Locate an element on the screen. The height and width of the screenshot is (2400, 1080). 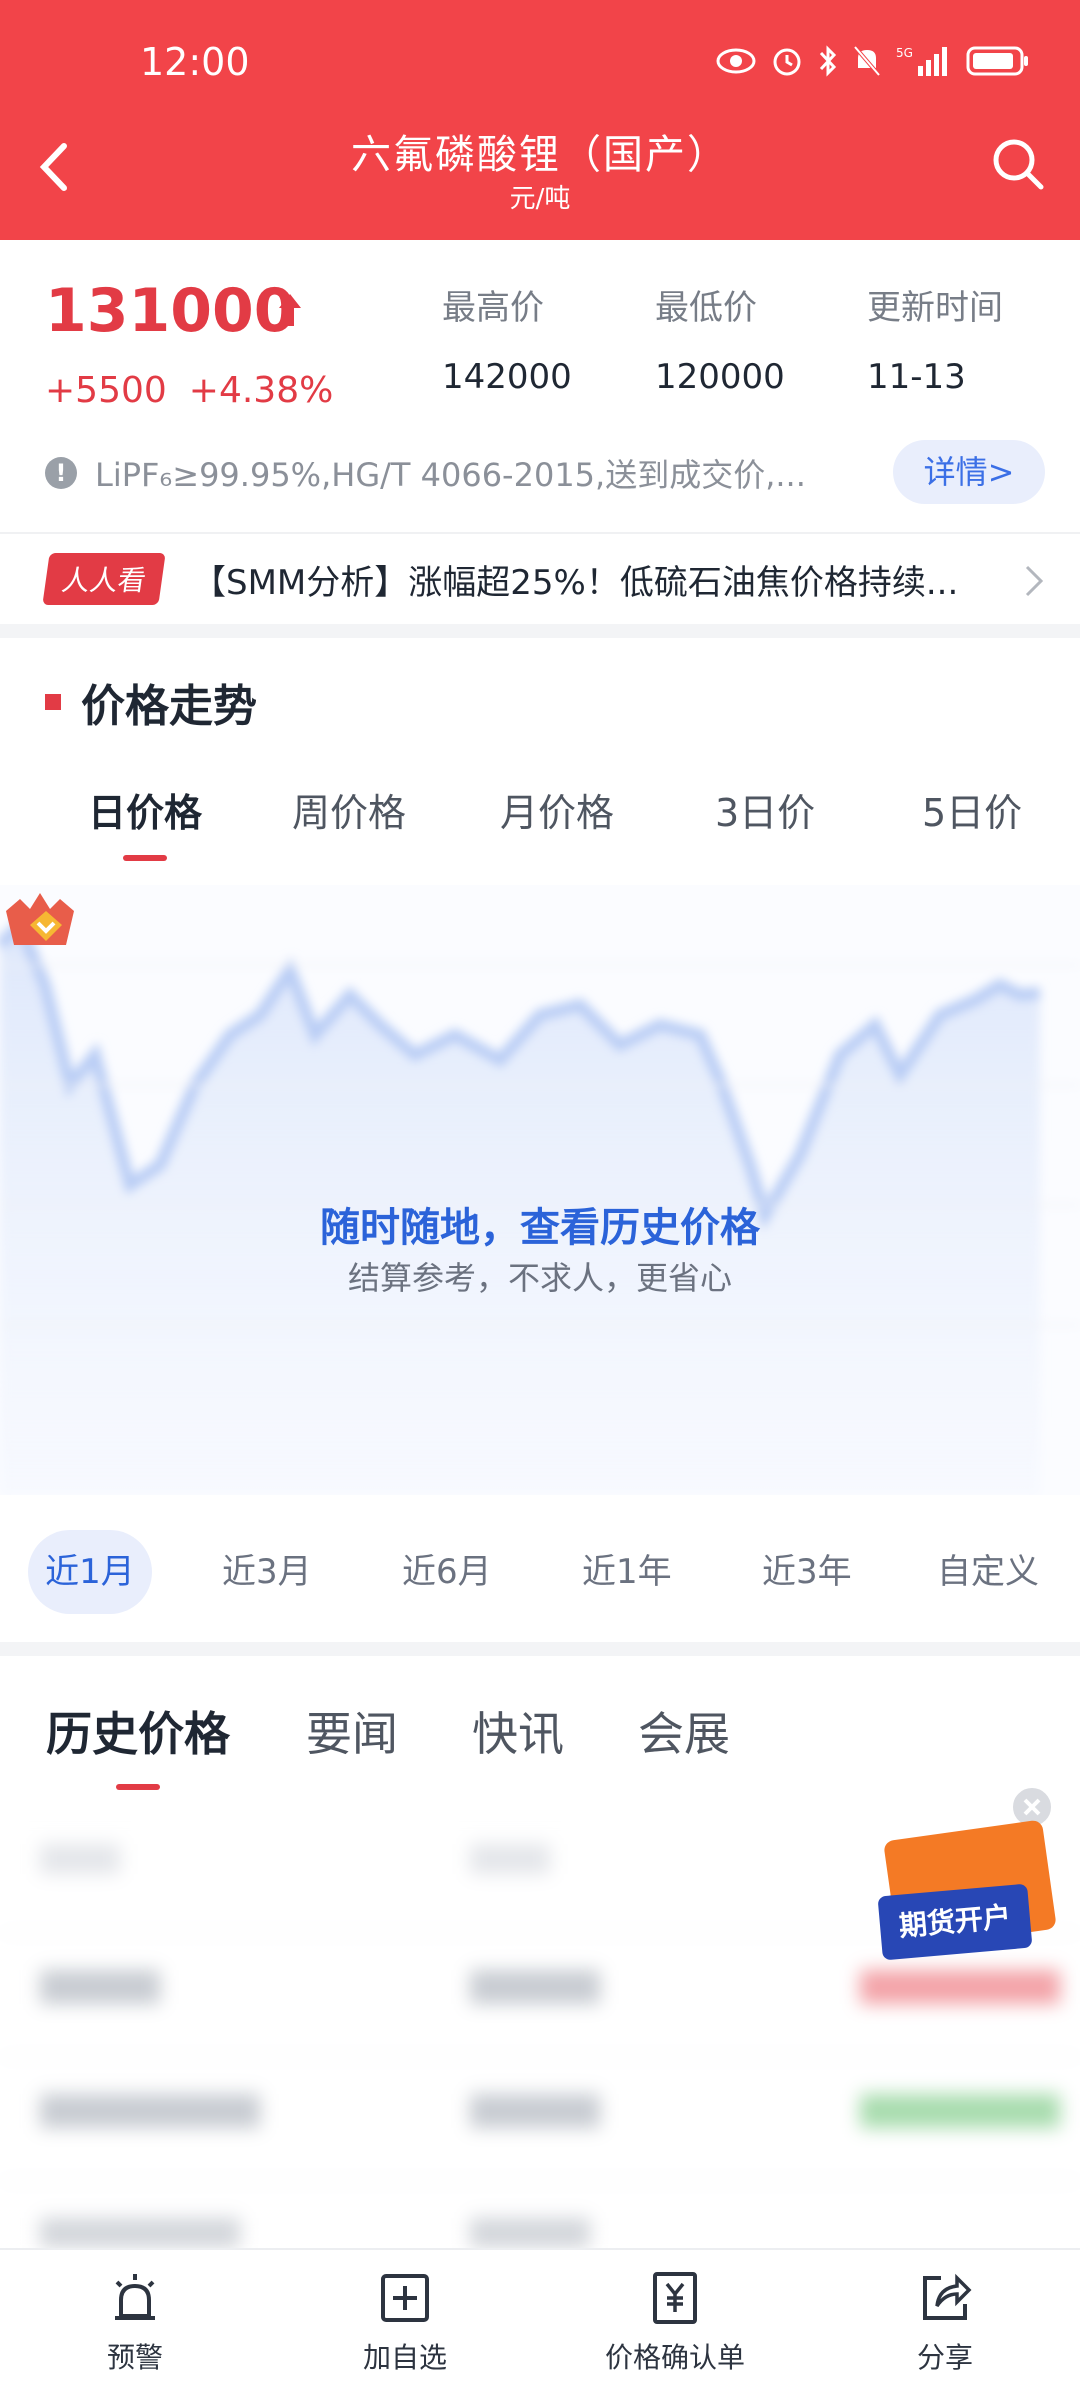
stat-high: 最高价 142000 is located at coordinates (507, 338).